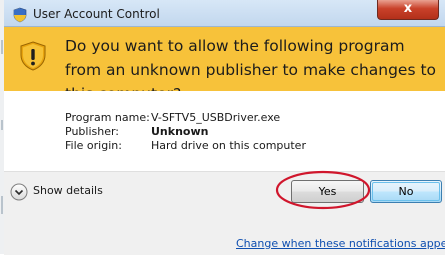 The image size is (445, 255). I want to click on detail-row-file-origin: File origin: Hard drive on this computer, so click(185, 145).